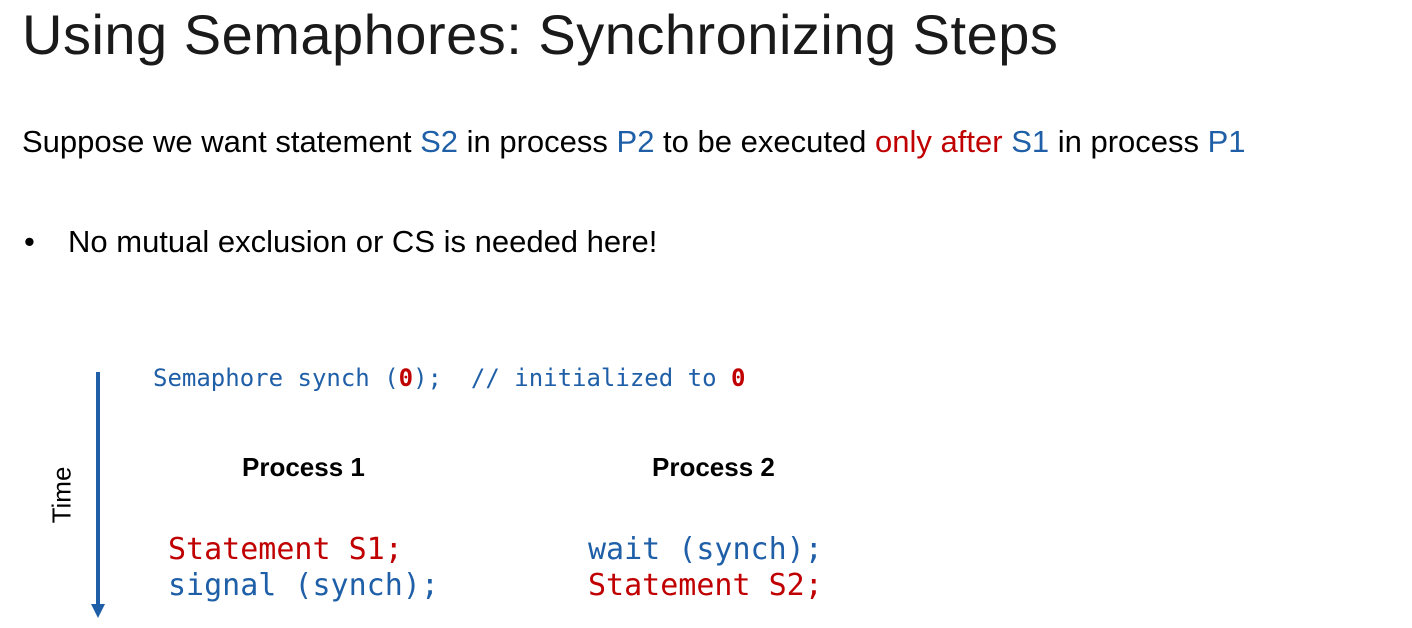 This screenshot has height=628, width=1412. What do you see at coordinates (537, 141) in the screenshot?
I see `intro-text-2: in process` at bounding box center [537, 141].